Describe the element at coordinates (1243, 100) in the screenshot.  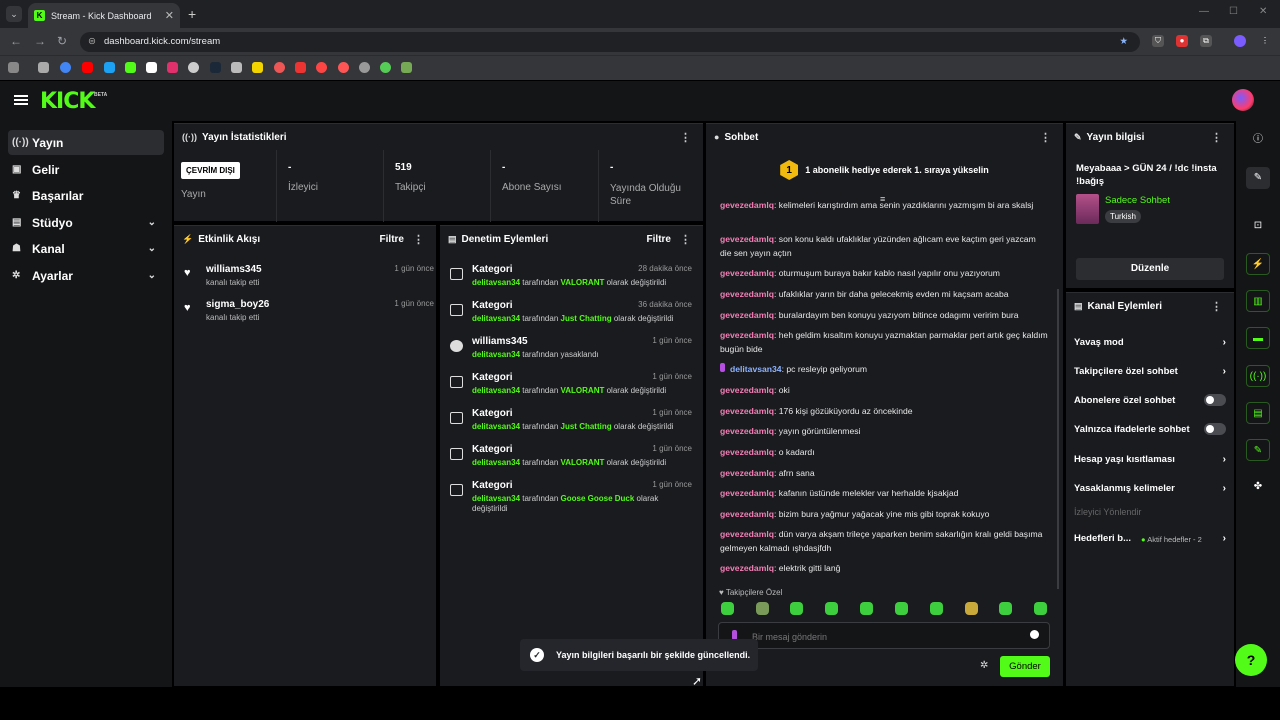
I see `user-avatar` at that location.